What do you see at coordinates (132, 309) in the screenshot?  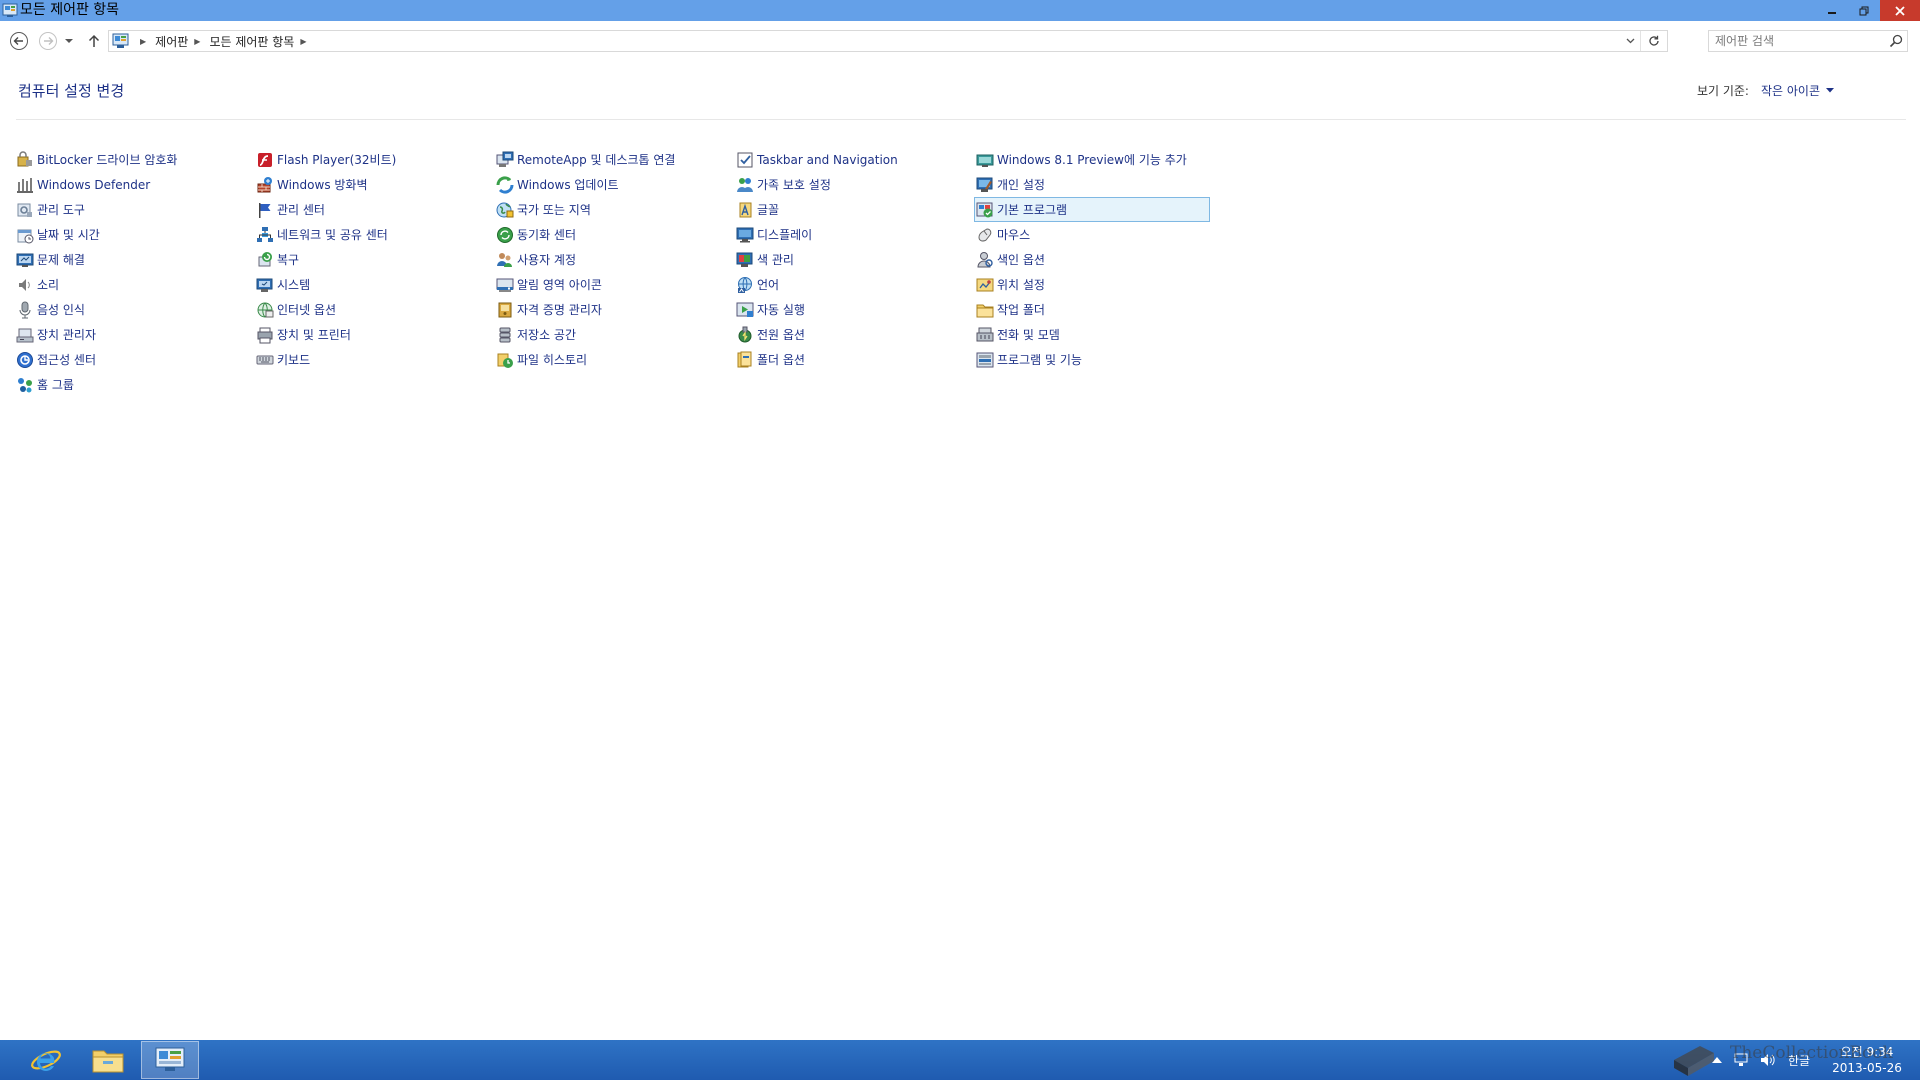 I see `control-panel-item: 음성 인식` at bounding box center [132, 309].